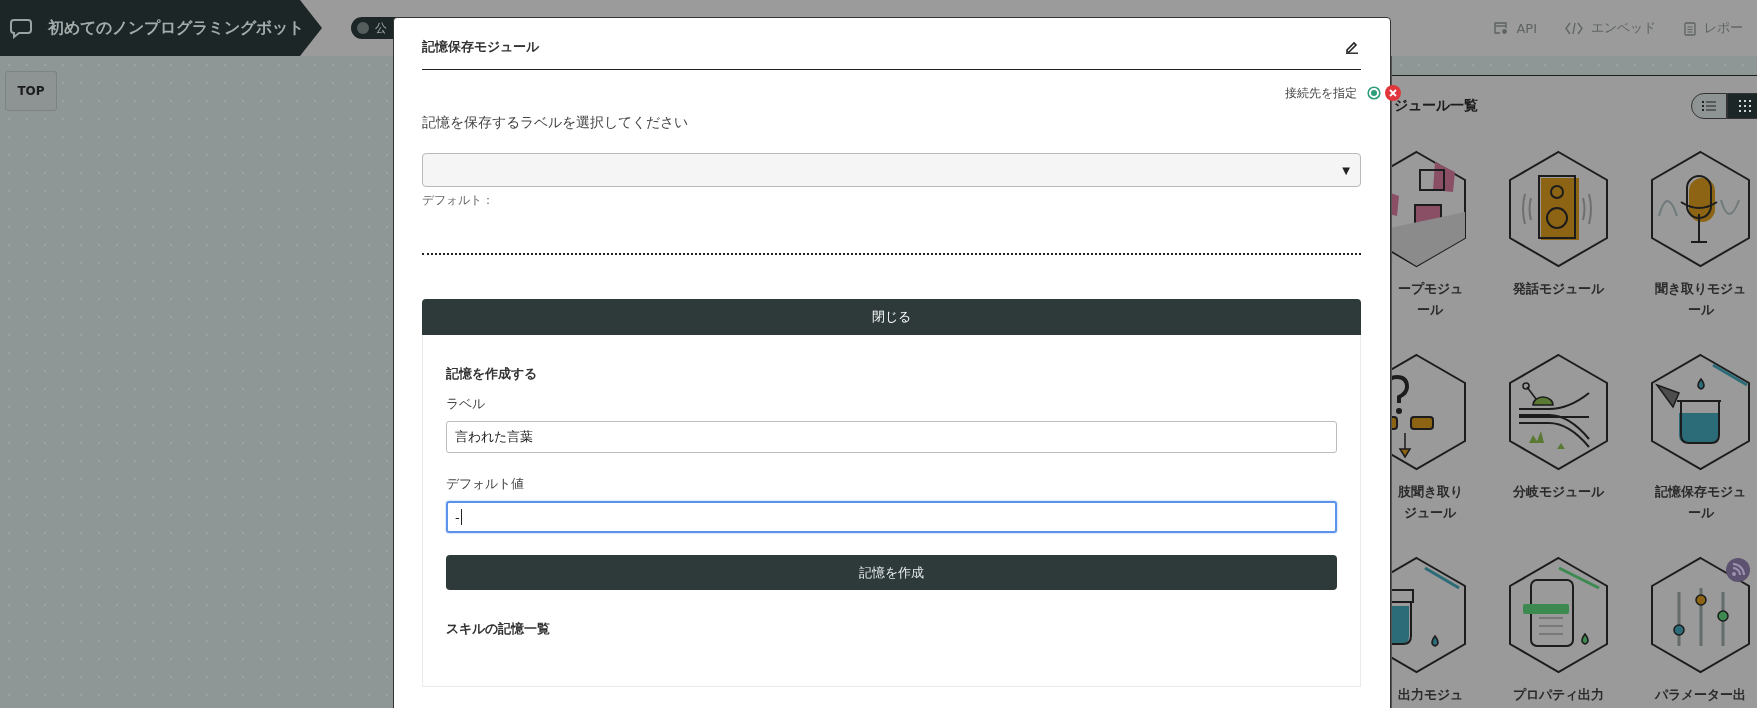 Image resolution: width=1757 pixels, height=708 pixels. What do you see at coordinates (1430, 209) in the screenshot?
I see `cubes-drawing` at bounding box center [1430, 209].